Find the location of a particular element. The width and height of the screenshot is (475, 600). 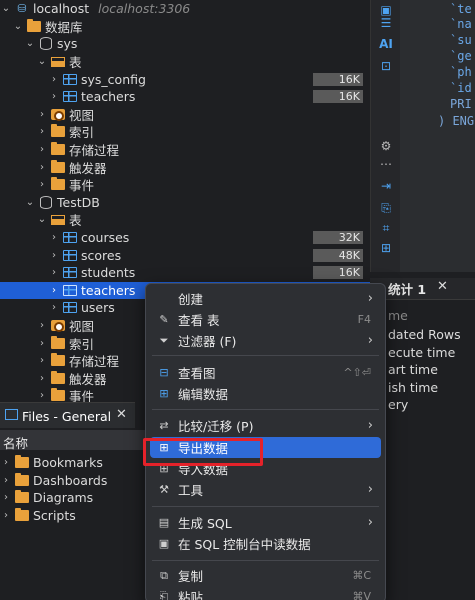

files-column-header: 名称 is located at coordinates (72, 440).